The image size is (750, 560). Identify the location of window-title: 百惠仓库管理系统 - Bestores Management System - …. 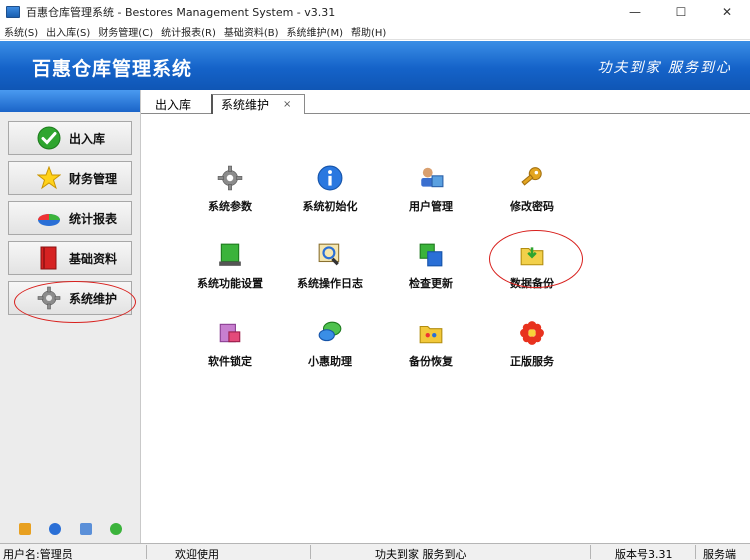
(181, 12).